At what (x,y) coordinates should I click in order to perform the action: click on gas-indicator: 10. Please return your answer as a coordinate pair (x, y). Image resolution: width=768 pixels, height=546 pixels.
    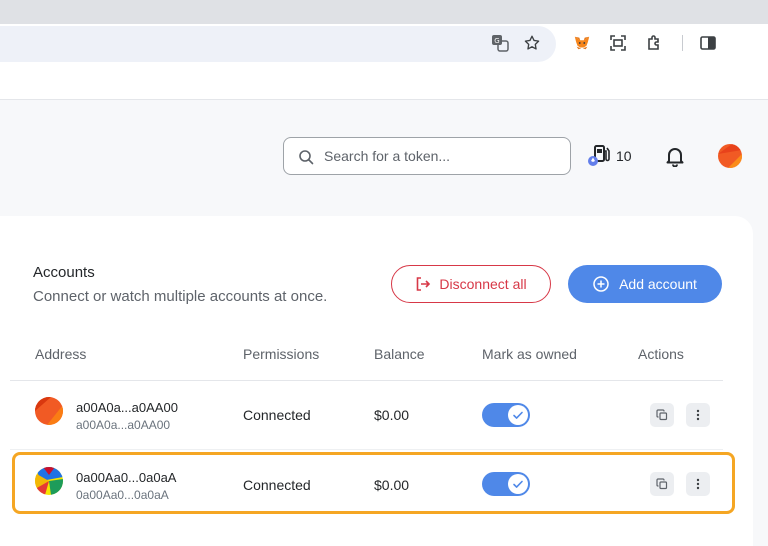
    Looking at the image, I should click on (610, 156).